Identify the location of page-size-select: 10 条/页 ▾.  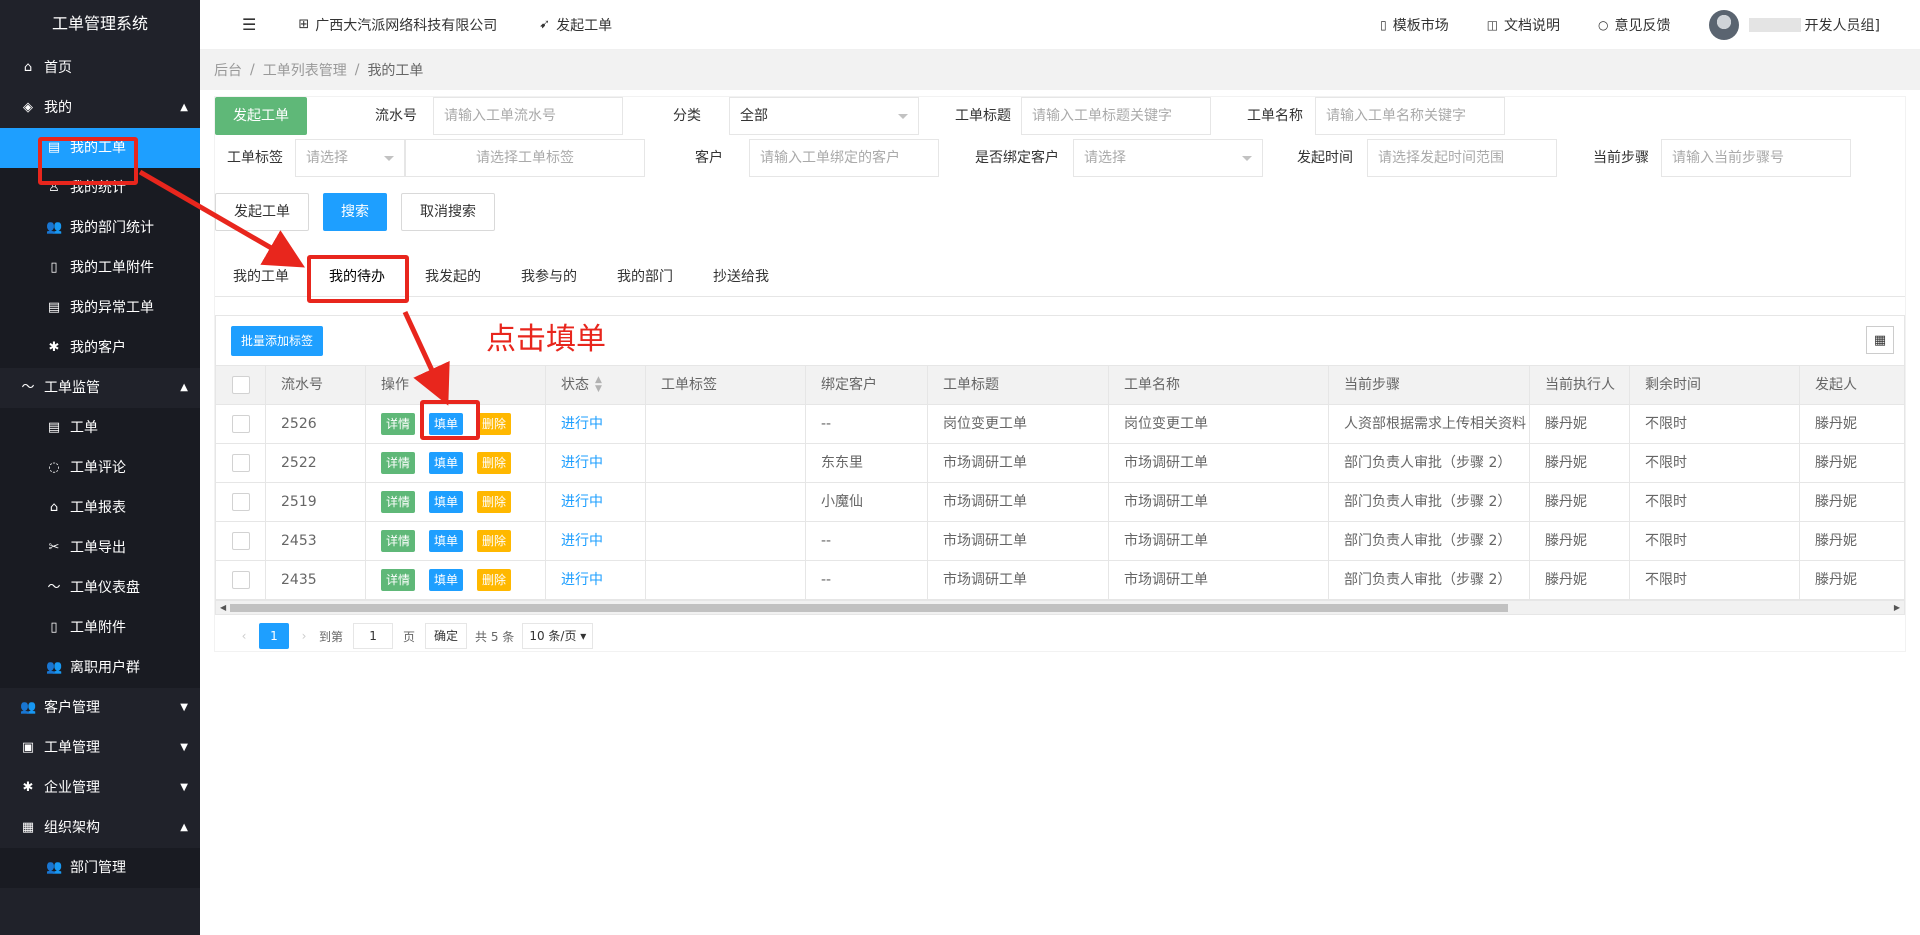
(558, 636).